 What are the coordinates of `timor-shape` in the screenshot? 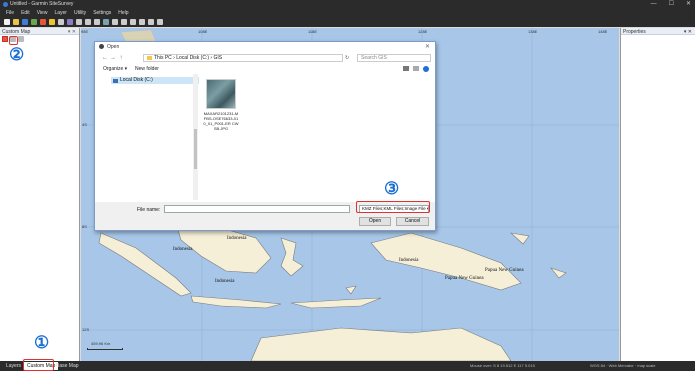 It's located at (351, 290).